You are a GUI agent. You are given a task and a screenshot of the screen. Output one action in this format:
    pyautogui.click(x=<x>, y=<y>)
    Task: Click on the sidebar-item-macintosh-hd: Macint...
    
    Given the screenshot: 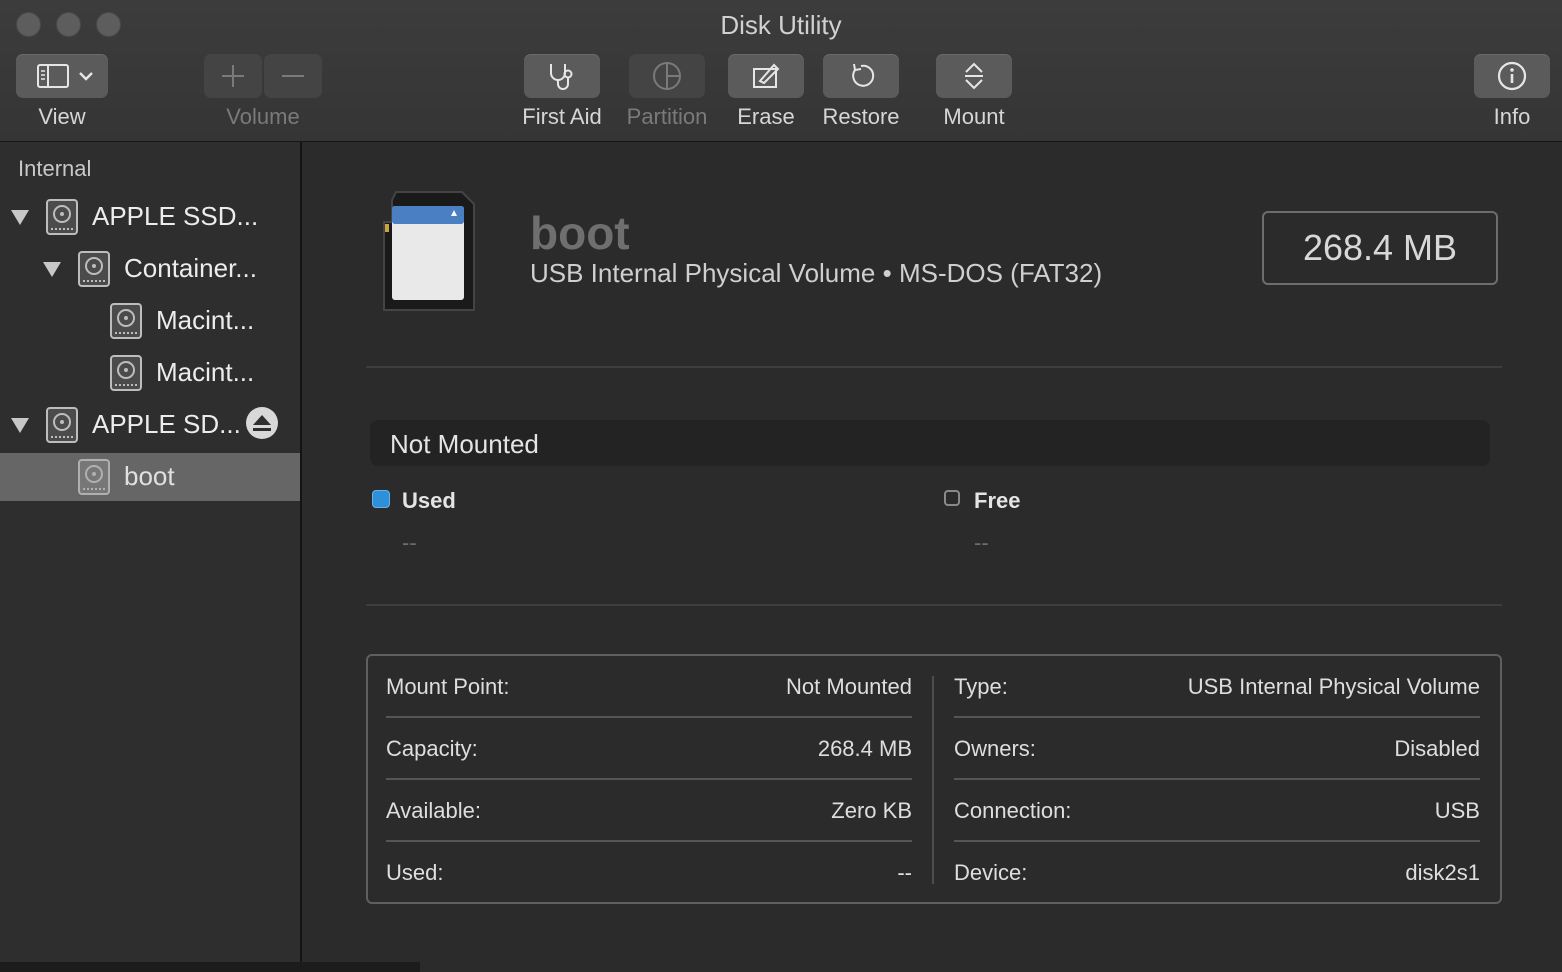 What is the action you would take?
    pyautogui.click(x=150, y=321)
    